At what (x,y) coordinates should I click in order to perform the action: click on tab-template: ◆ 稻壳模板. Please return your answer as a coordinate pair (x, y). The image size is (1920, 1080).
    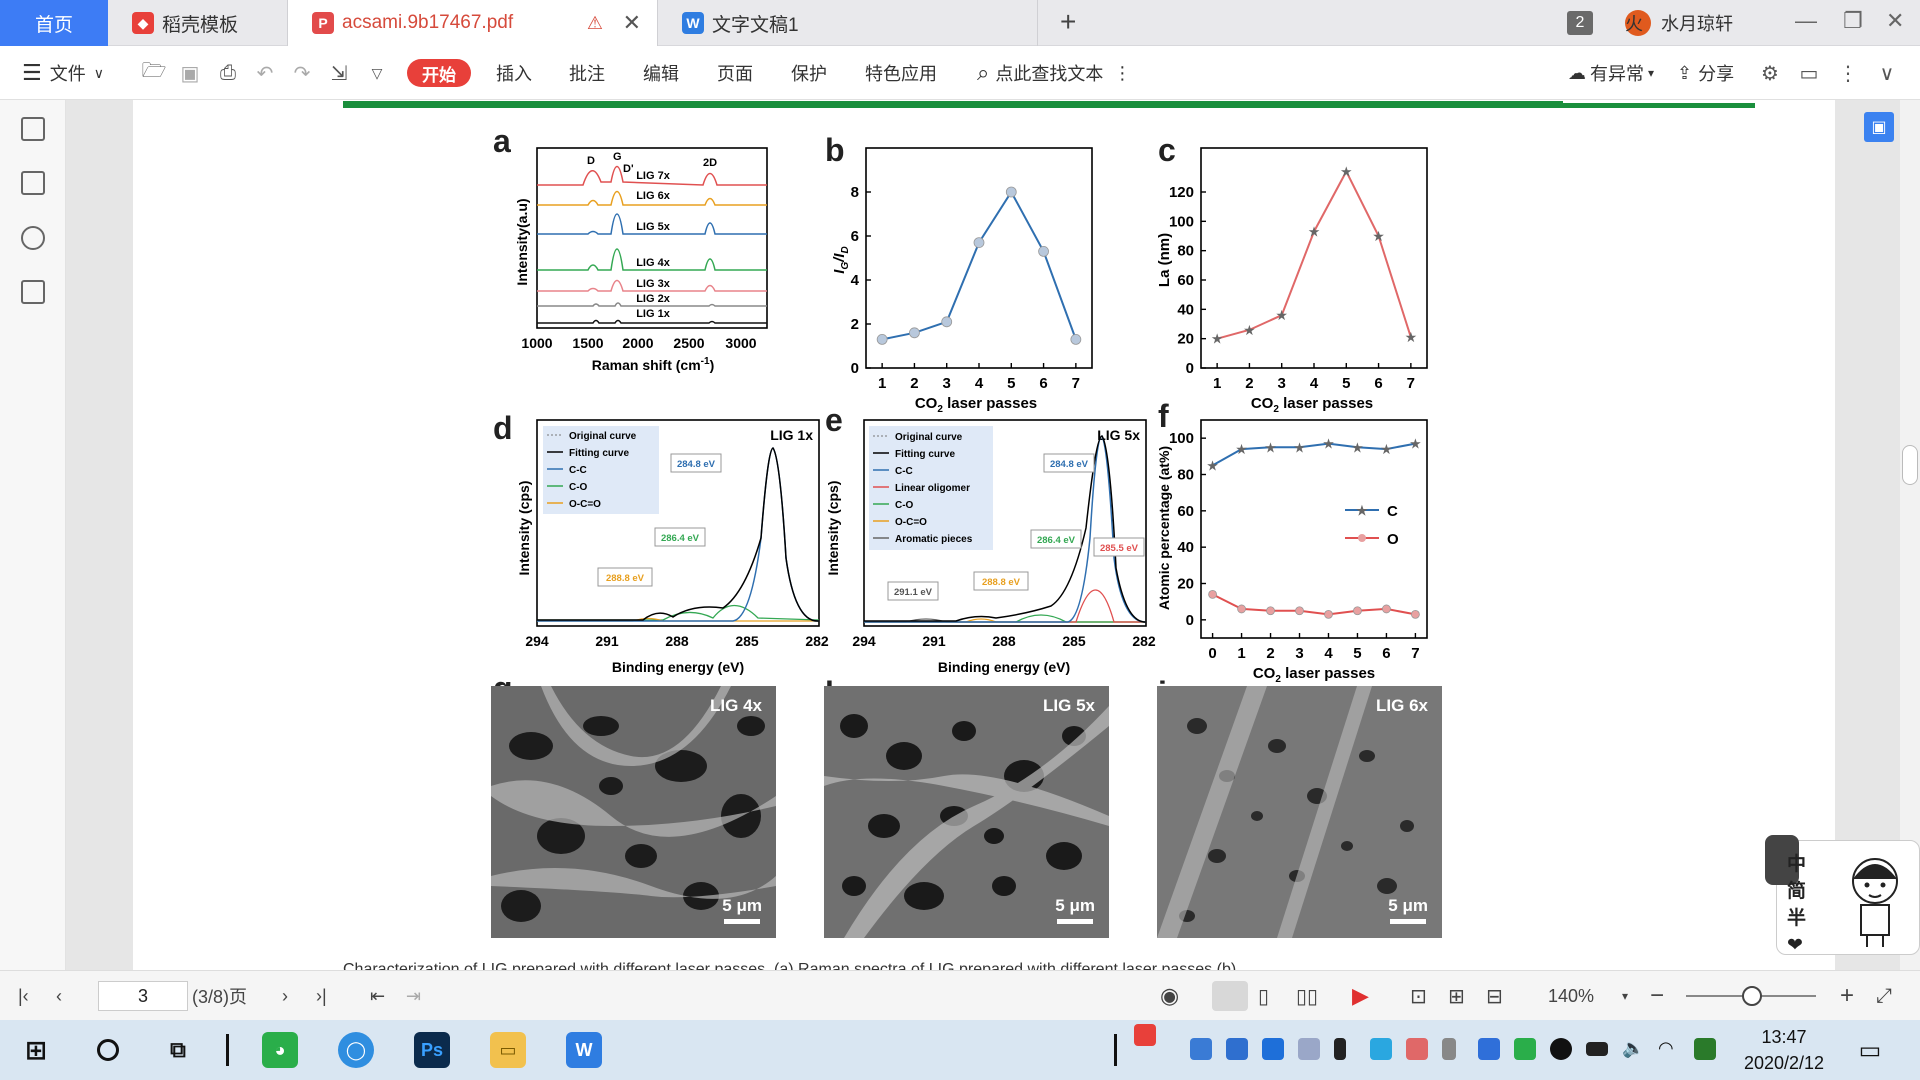
    Looking at the image, I should click on (198, 23).